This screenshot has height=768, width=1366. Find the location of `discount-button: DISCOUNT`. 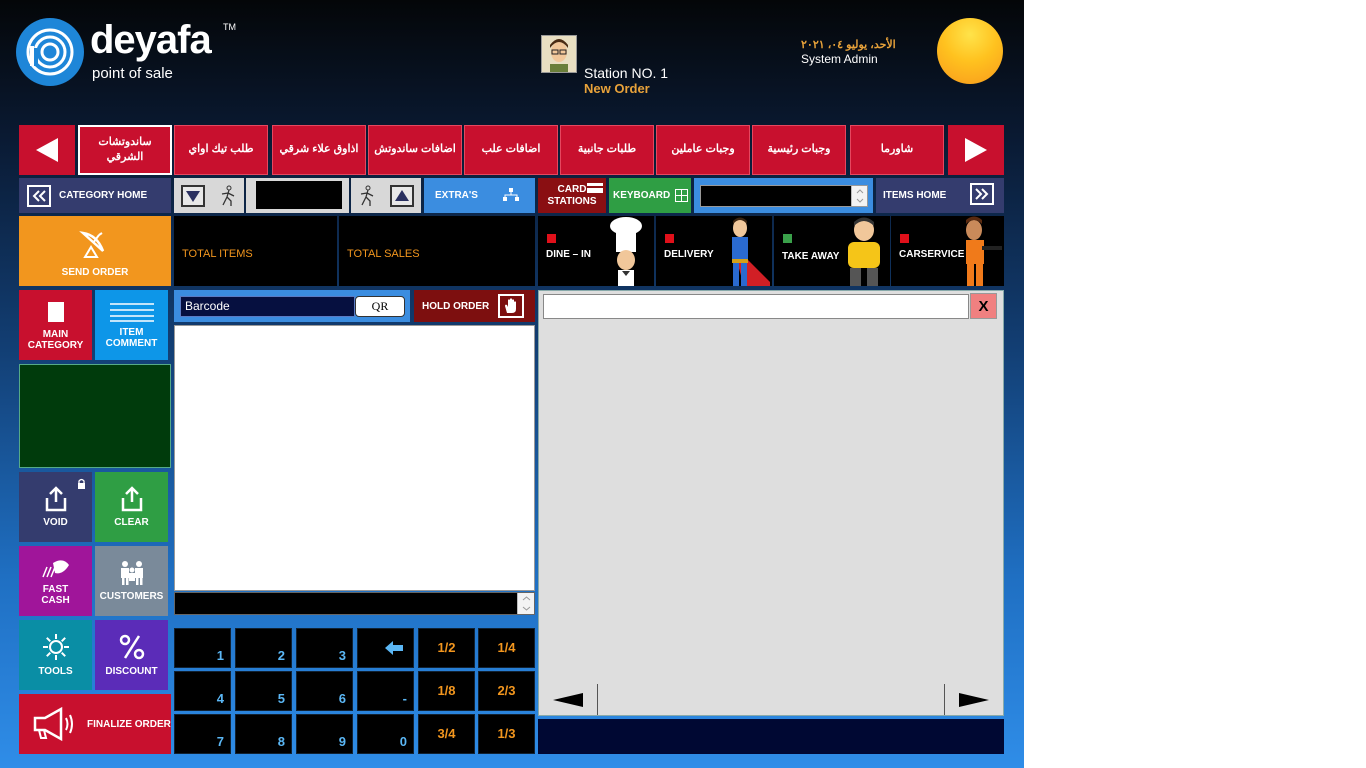

discount-button: DISCOUNT is located at coordinates (131, 655).